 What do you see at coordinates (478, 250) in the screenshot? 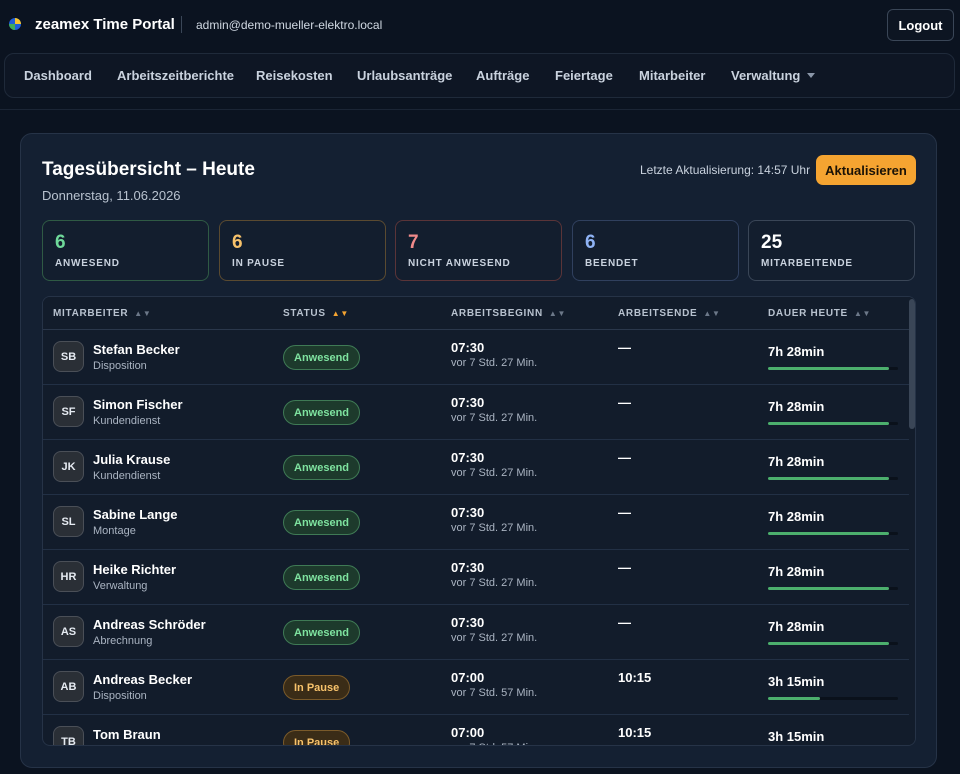
I see `stat-tile-nicht-anwesend: 7 NICHT ANWESEND` at bounding box center [478, 250].